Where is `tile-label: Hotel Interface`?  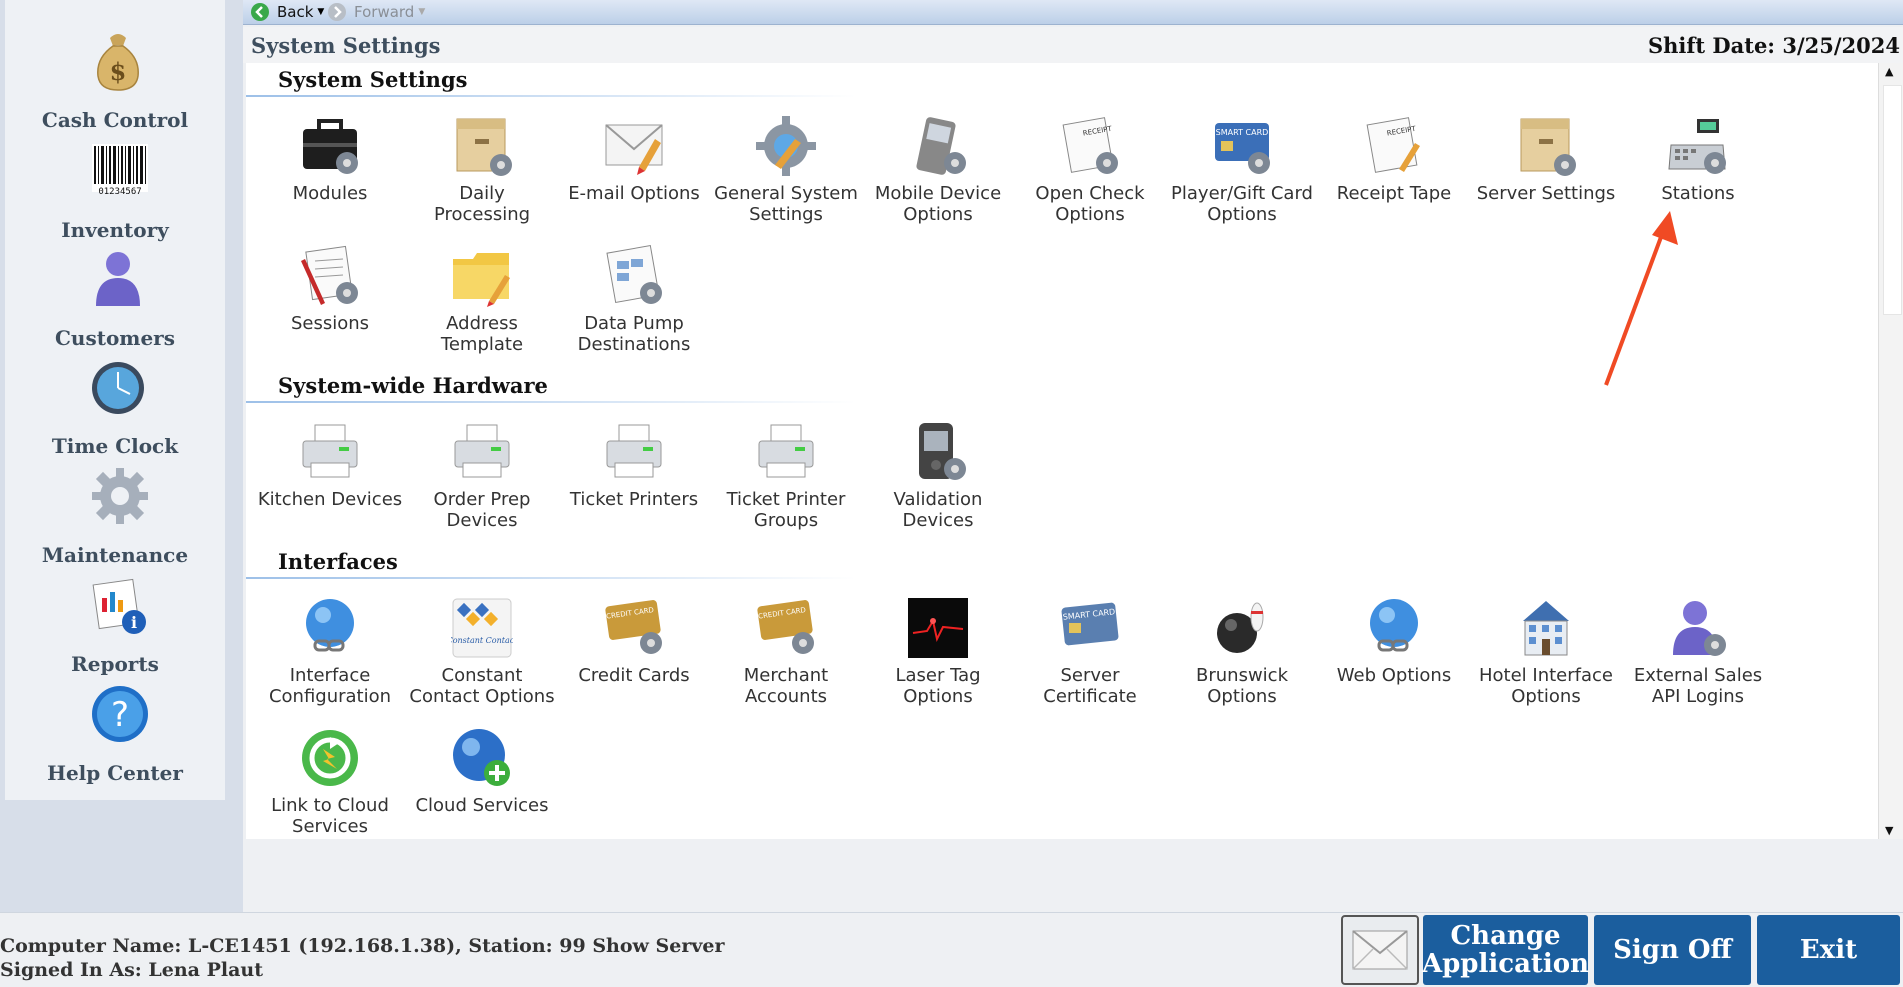
tile-label: Hotel Interface is located at coordinates (1546, 675).